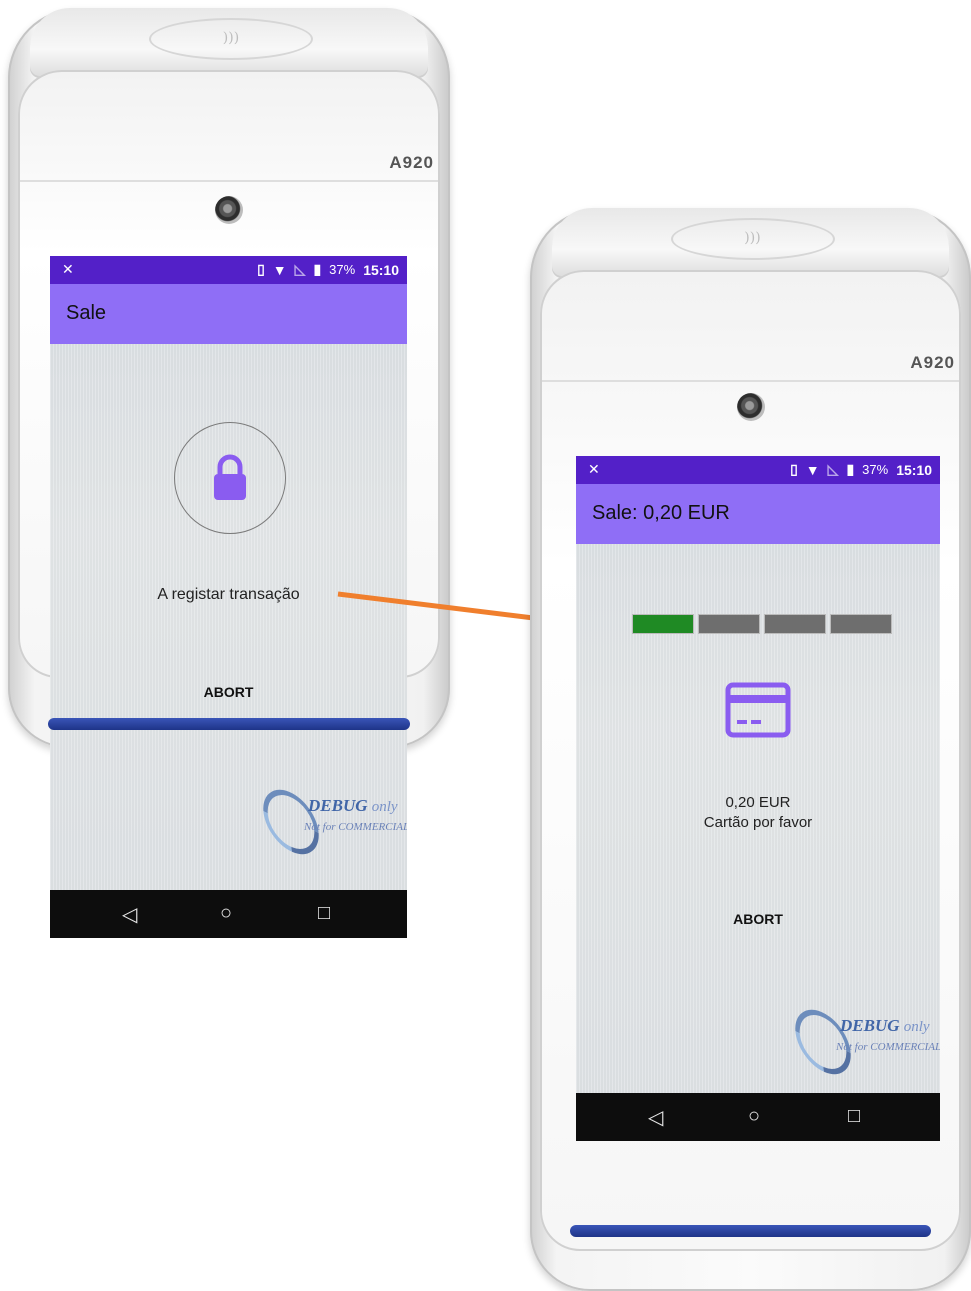  Describe the element at coordinates (758, 710) in the screenshot. I see `credit-card-icon` at that location.